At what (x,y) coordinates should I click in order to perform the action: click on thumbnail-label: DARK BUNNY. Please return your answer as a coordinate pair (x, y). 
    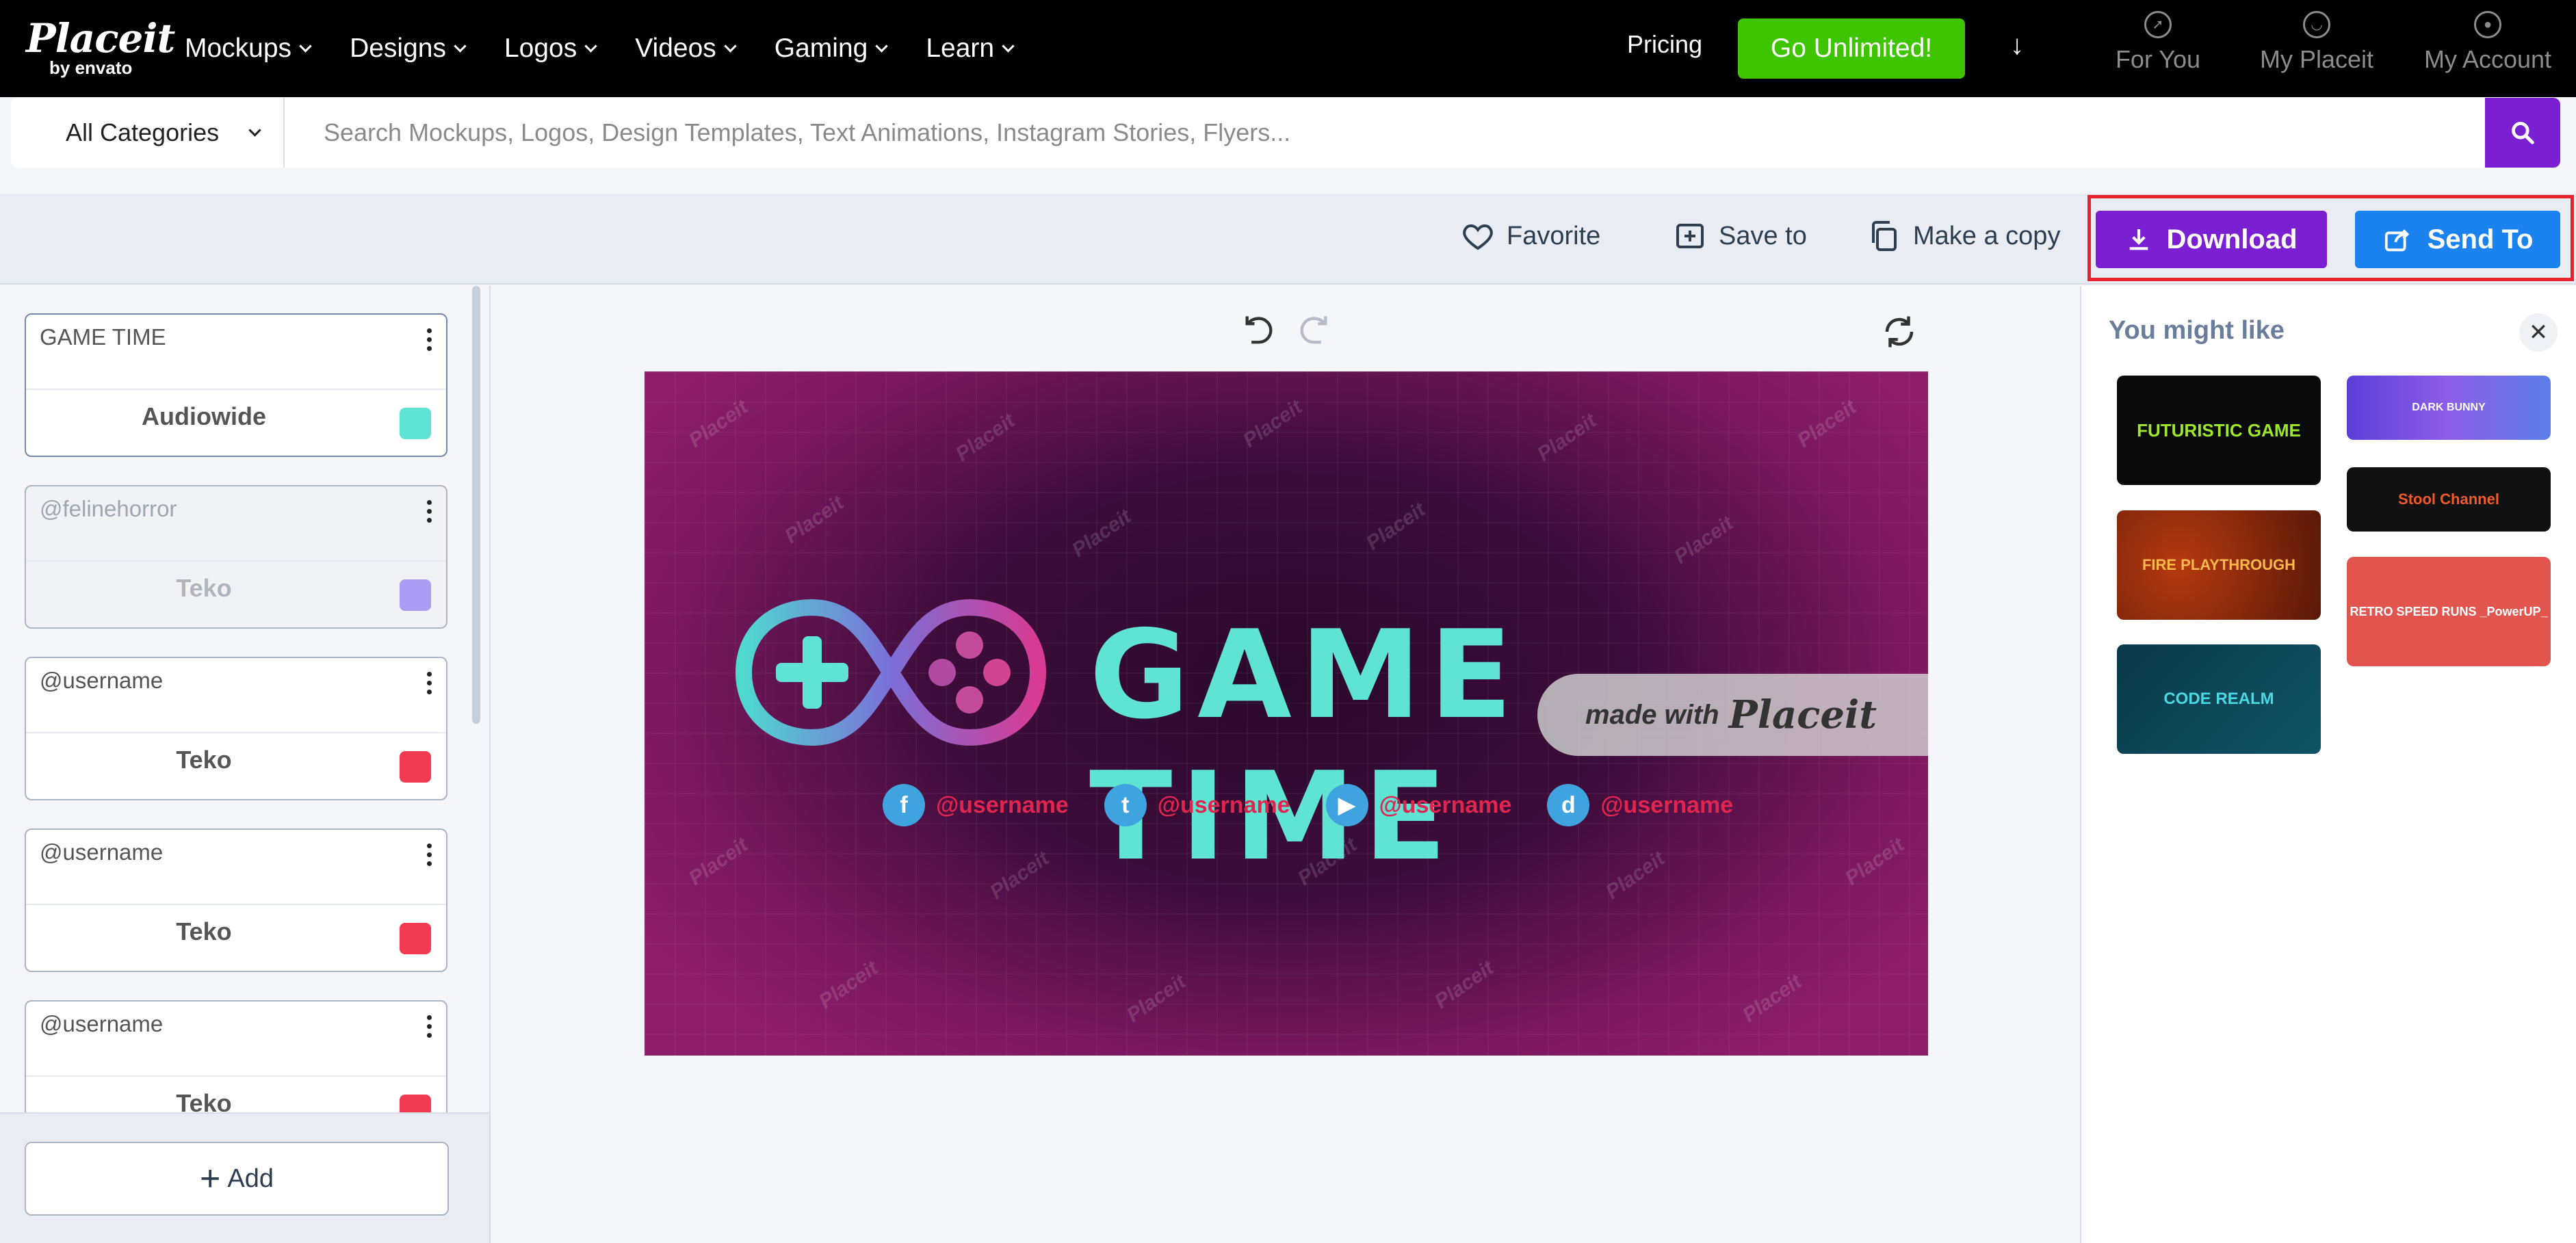
    Looking at the image, I should click on (2449, 407).